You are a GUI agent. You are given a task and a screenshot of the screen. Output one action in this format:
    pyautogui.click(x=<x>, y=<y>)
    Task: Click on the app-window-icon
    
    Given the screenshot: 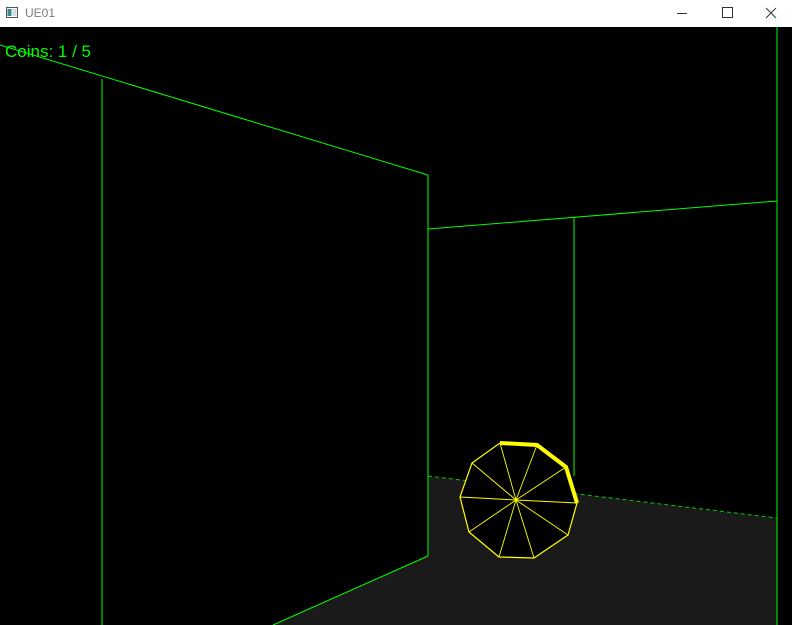 What is the action you would take?
    pyautogui.click(x=12, y=12)
    